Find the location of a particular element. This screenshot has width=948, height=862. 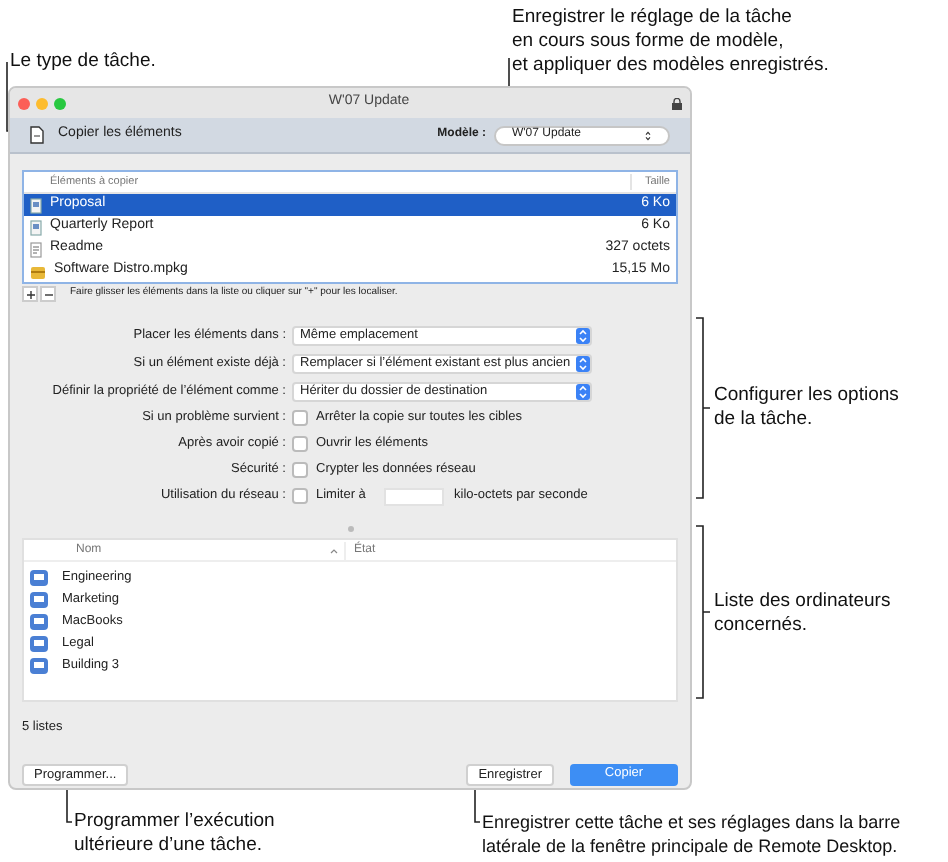

minus-icon is located at coordinates (48, 294).